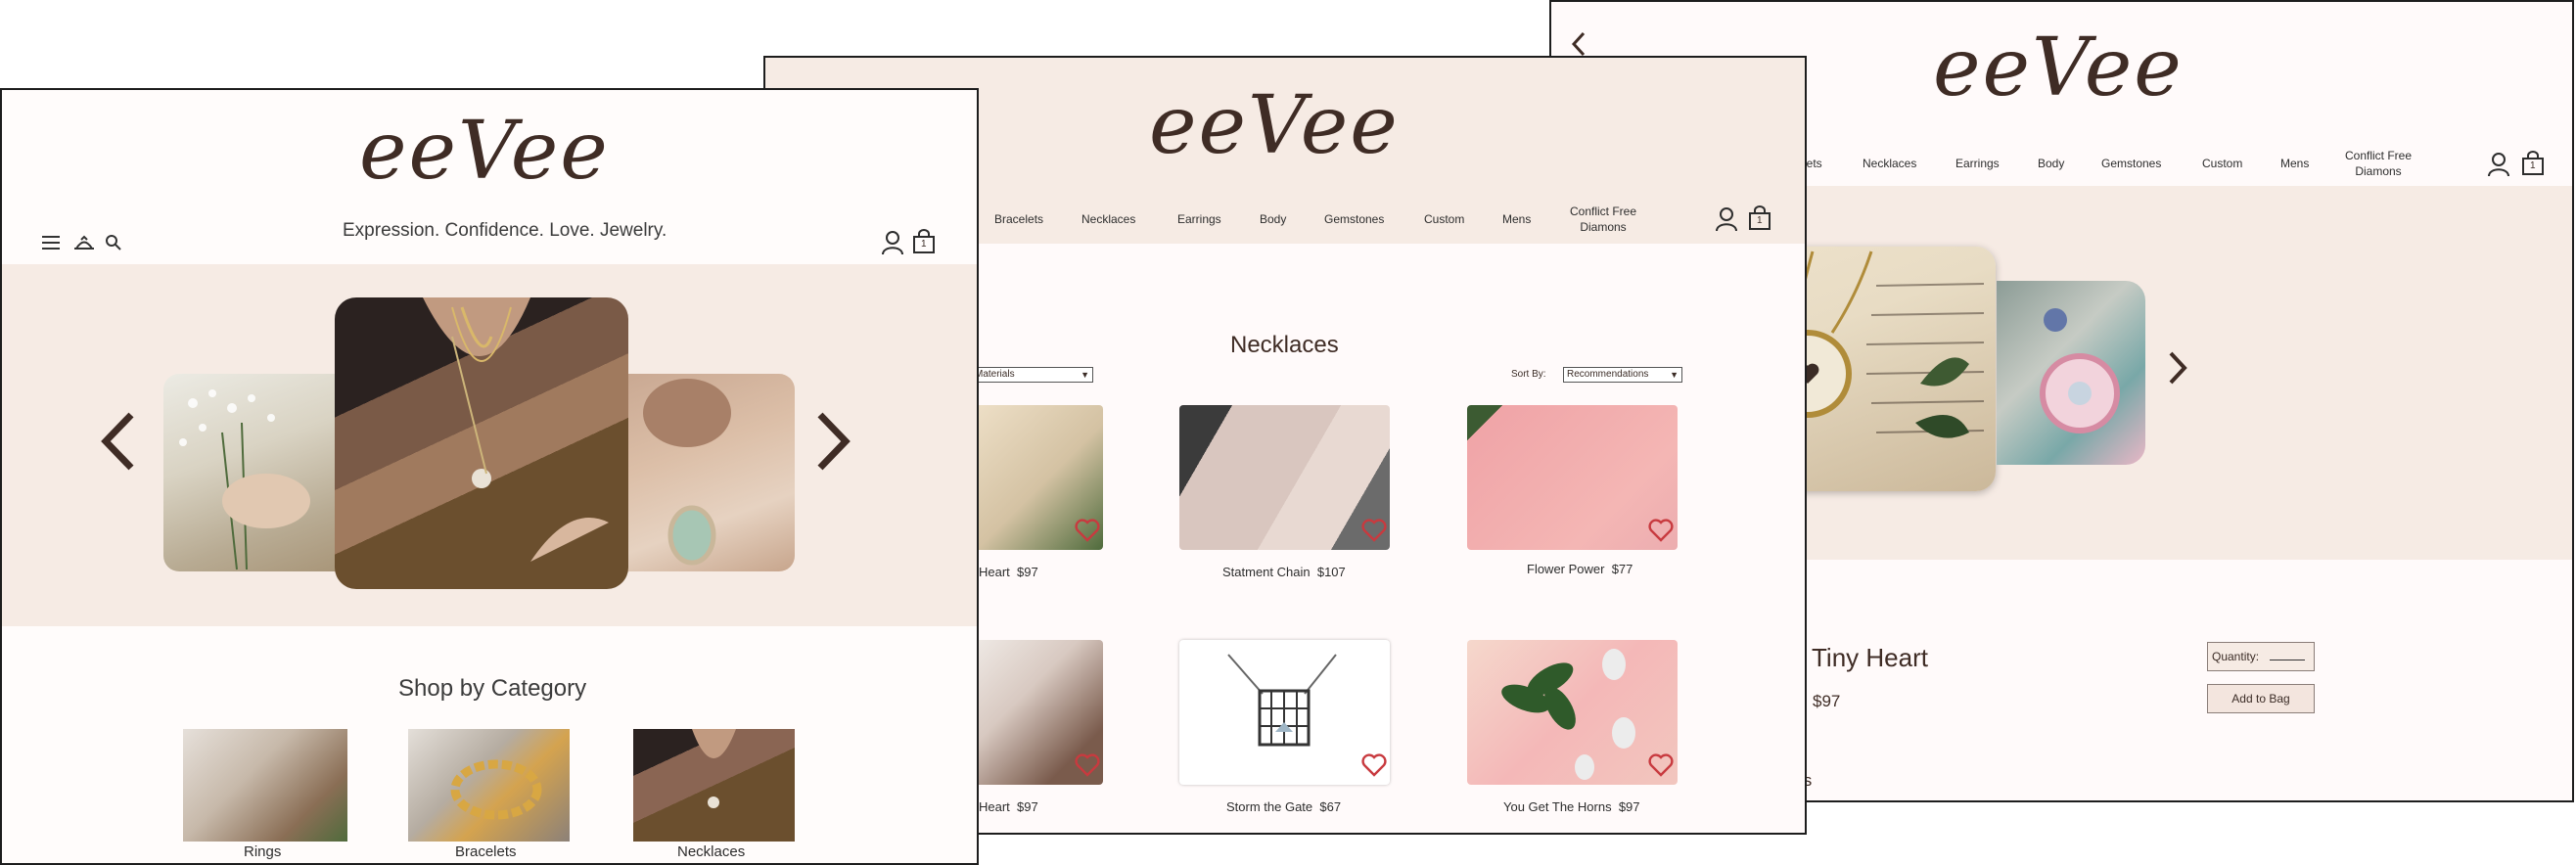 This screenshot has height=865, width=2576. Describe the element at coordinates (1579, 44) in the screenshot. I see `back-chevron-icon` at that location.